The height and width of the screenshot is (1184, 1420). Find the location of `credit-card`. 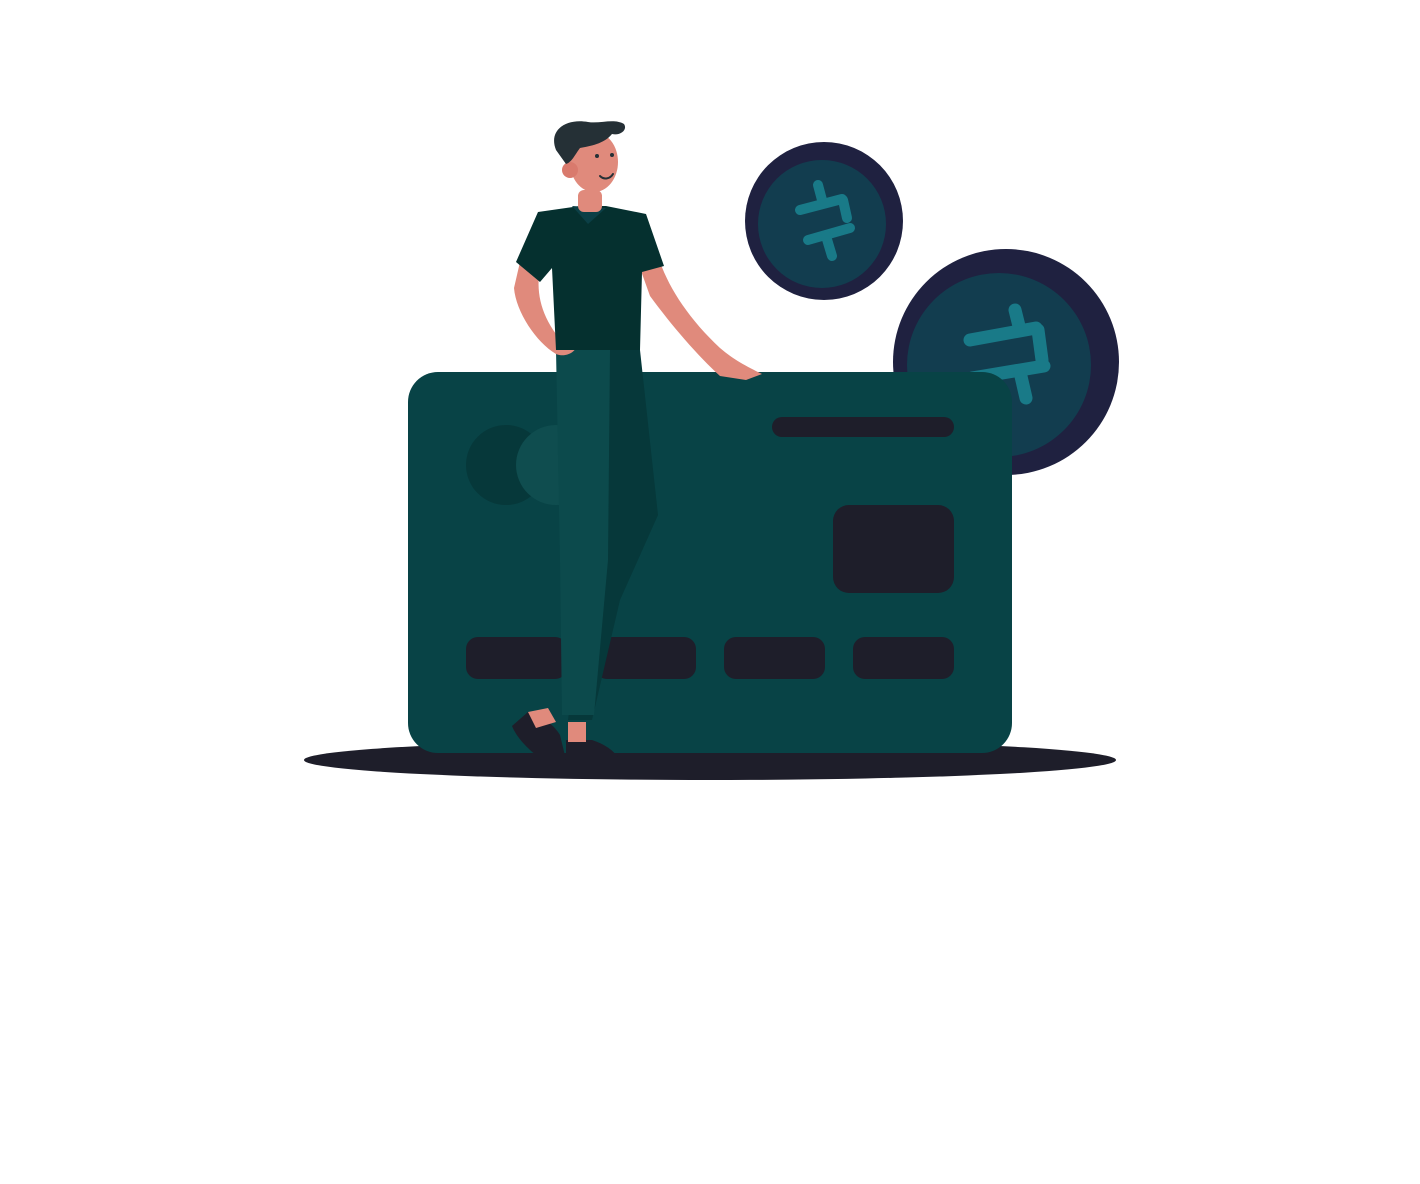

credit-card is located at coordinates (710, 562).